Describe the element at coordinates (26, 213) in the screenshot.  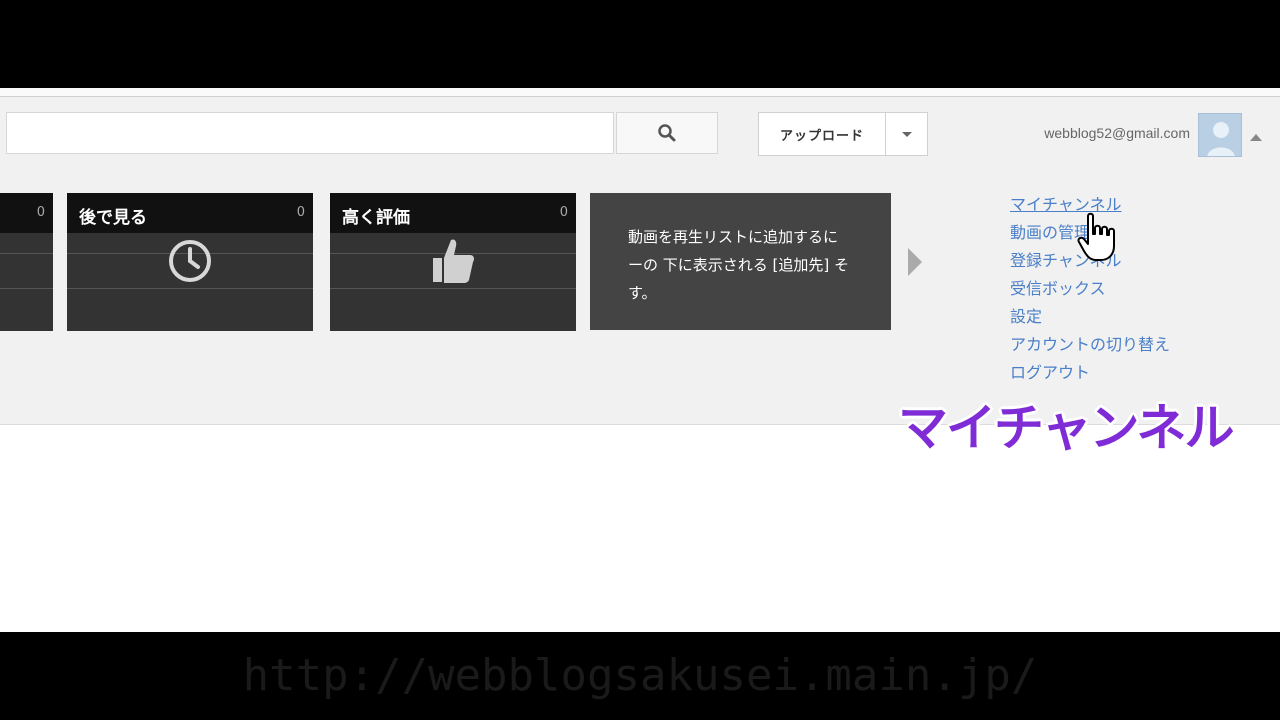
I see `tile-header: 0` at that location.